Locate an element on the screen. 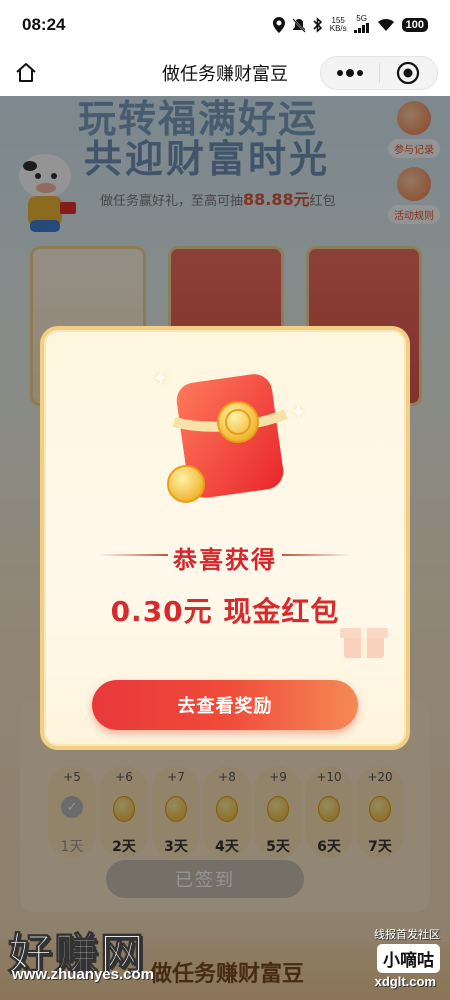  nav-bar: 做任务赚财富豆 is located at coordinates (225, 73).